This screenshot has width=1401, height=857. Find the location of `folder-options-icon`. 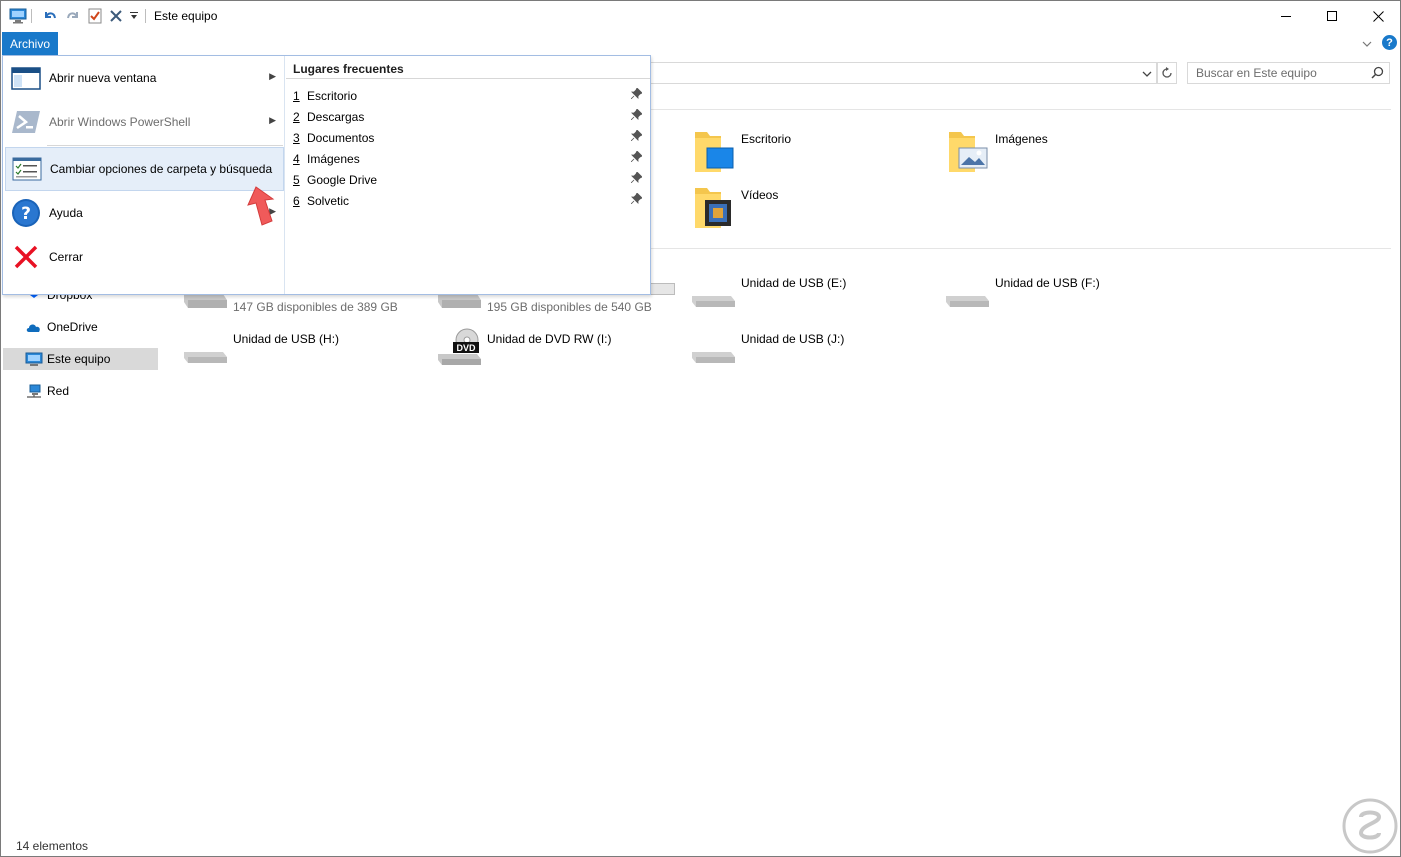

folder-options-icon is located at coordinates (27, 169).